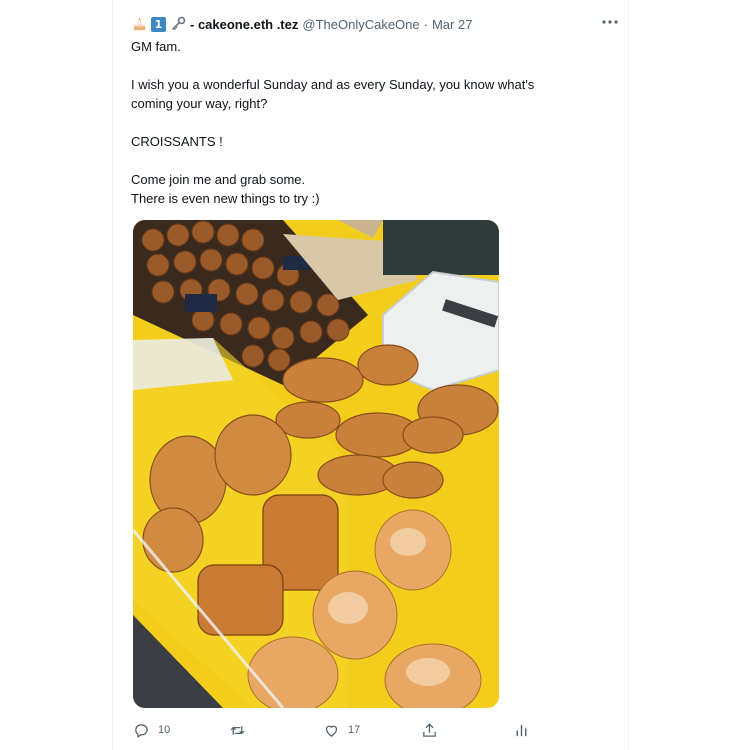  Describe the element at coordinates (244, 24) in the screenshot. I see `display-name: - cakeone.eth .tez` at that location.